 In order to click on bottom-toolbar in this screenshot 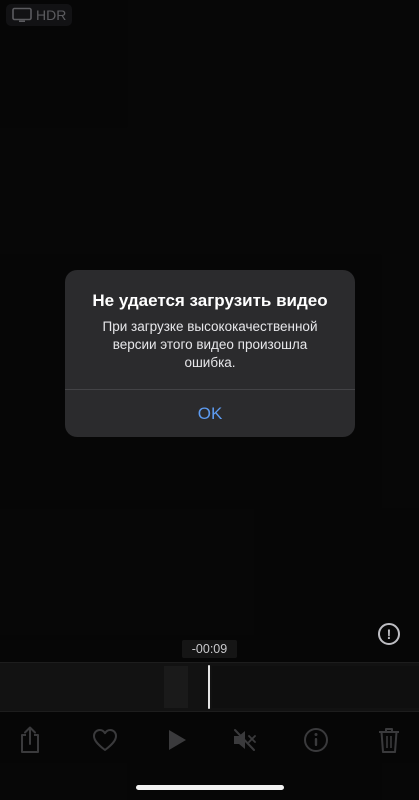, I will do `click(209, 740)`.